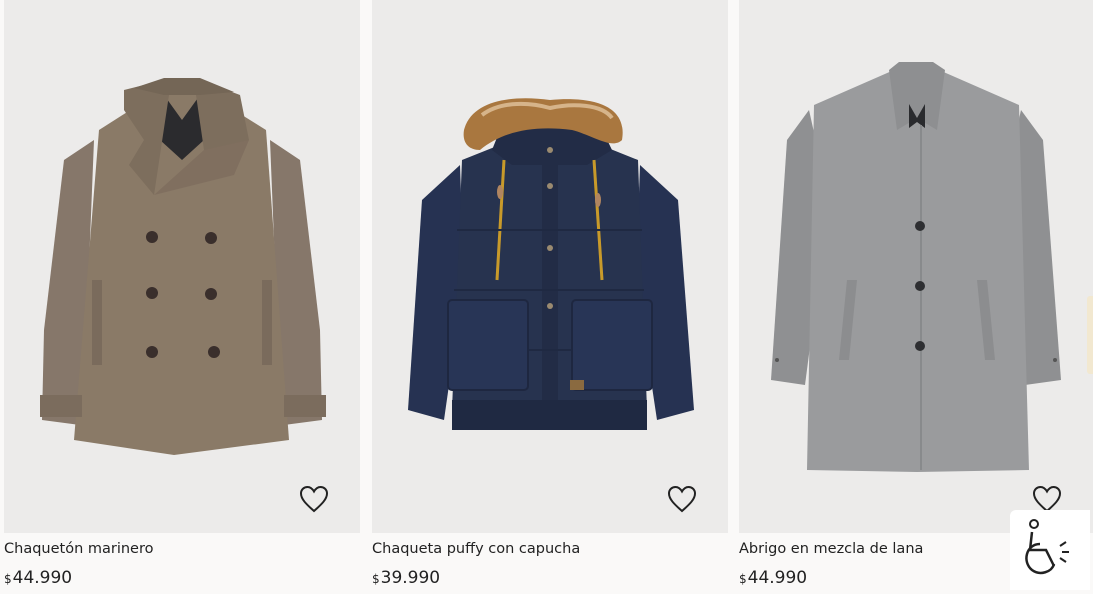  Describe the element at coordinates (476, 549) in the screenshot. I see `product-name: Chaqueta puffy con capucha` at that location.